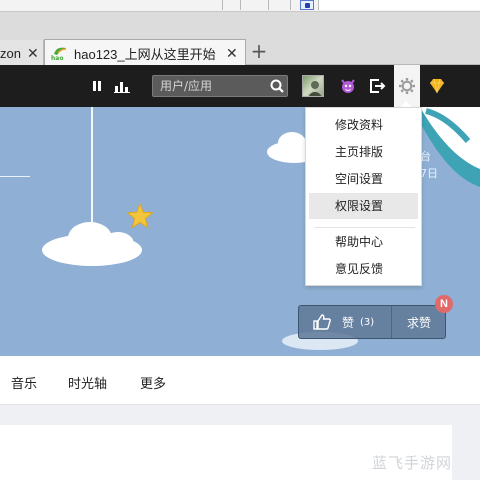 This screenshot has height=480, width=480. I want to click on devil-icon, so click(348, 86).